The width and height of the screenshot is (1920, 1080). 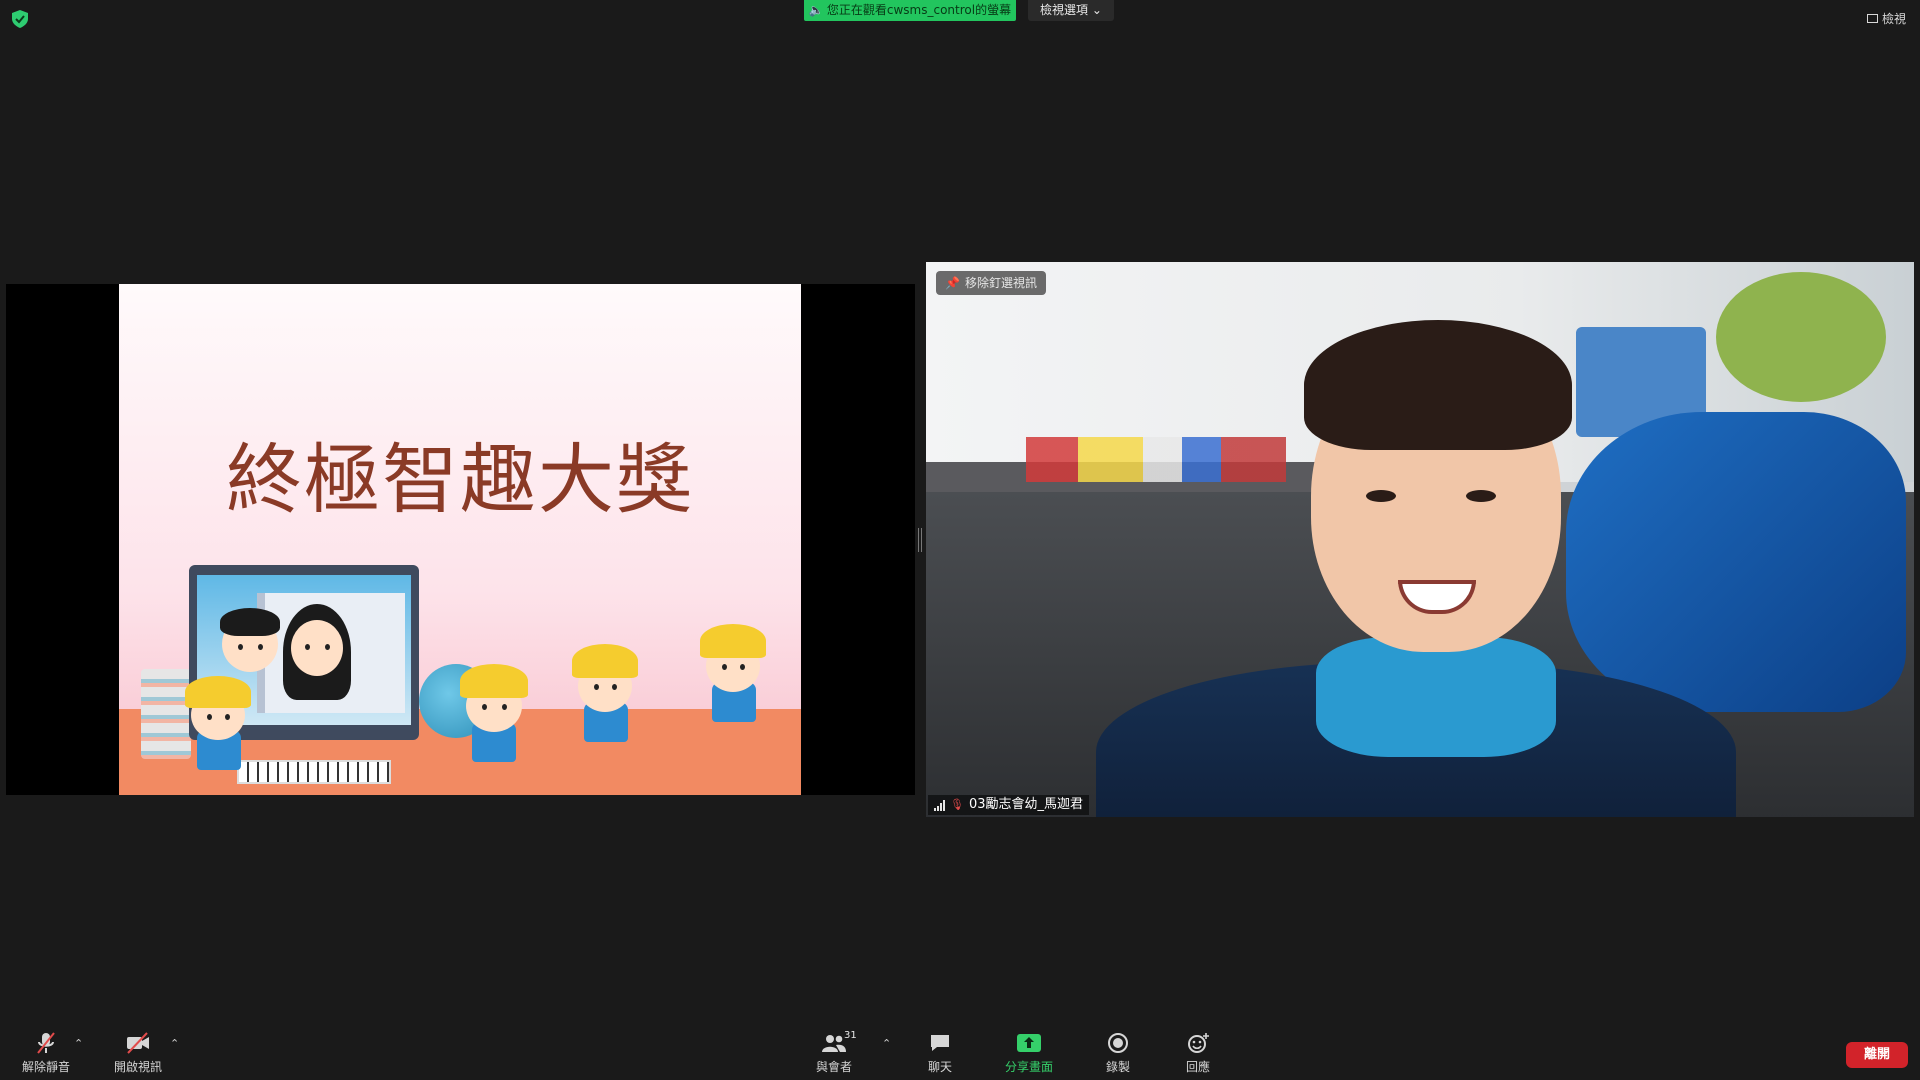 What do you see at coordinates (940, 1043) in the screenshot?
I see `chat-icon` at bounding box center [940, 1043].